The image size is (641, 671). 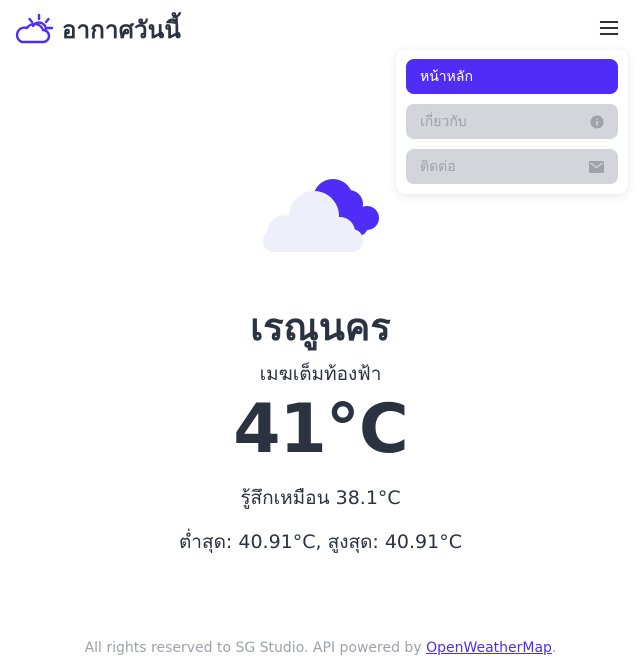 I want to click on menu-item-label: เกี่ยวกับ, so click(x=443, y=121).